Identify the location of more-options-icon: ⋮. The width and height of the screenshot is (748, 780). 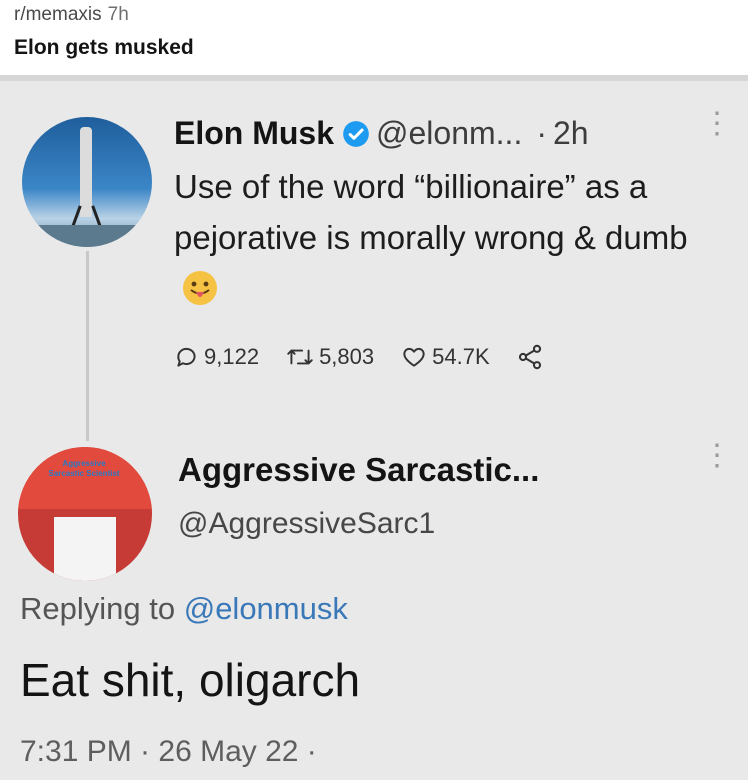
(717, 124).